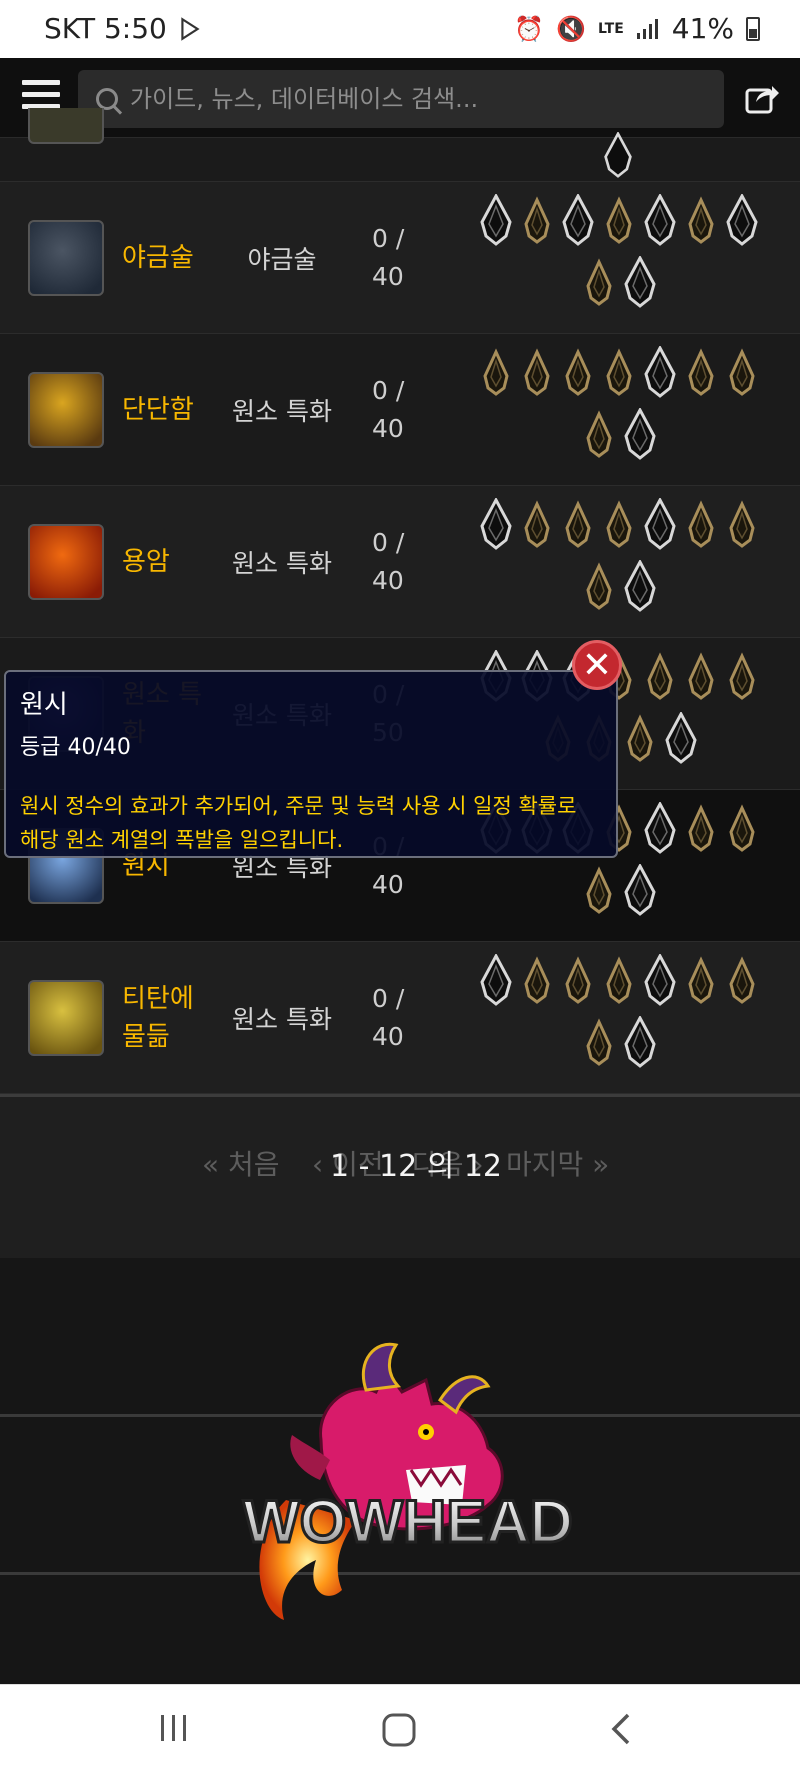 Image resolution: width=800 pixels, height=1778 pixels. I want to click on lava-spirit-icon, so click(66, 562).